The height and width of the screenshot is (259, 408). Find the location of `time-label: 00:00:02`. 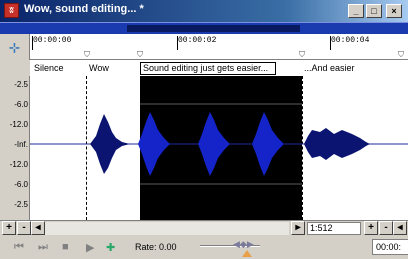

time-label: 00:00:02 is located at coordinates (197, 40).